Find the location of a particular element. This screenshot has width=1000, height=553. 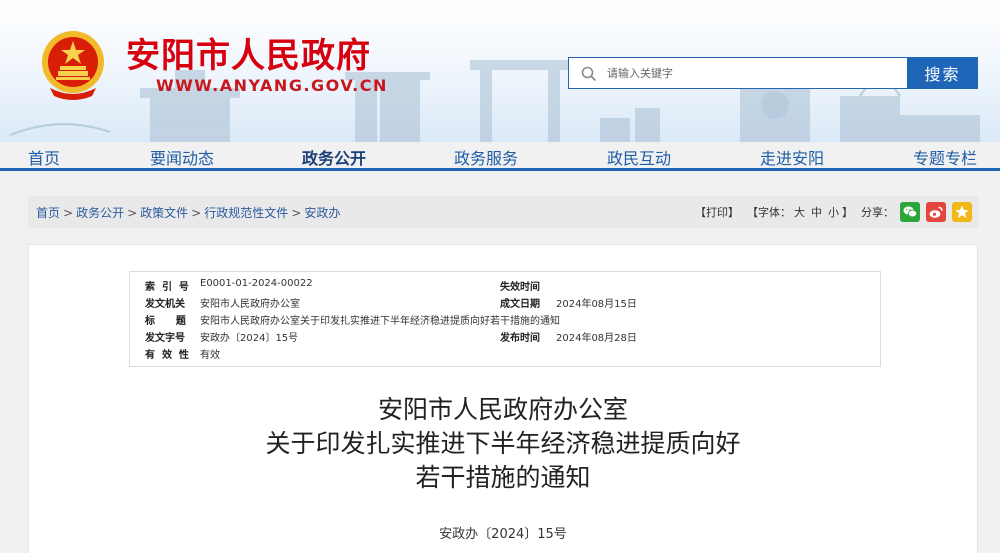

document-title-line: 若干措施的通知 is located at coordinates (503, 477).